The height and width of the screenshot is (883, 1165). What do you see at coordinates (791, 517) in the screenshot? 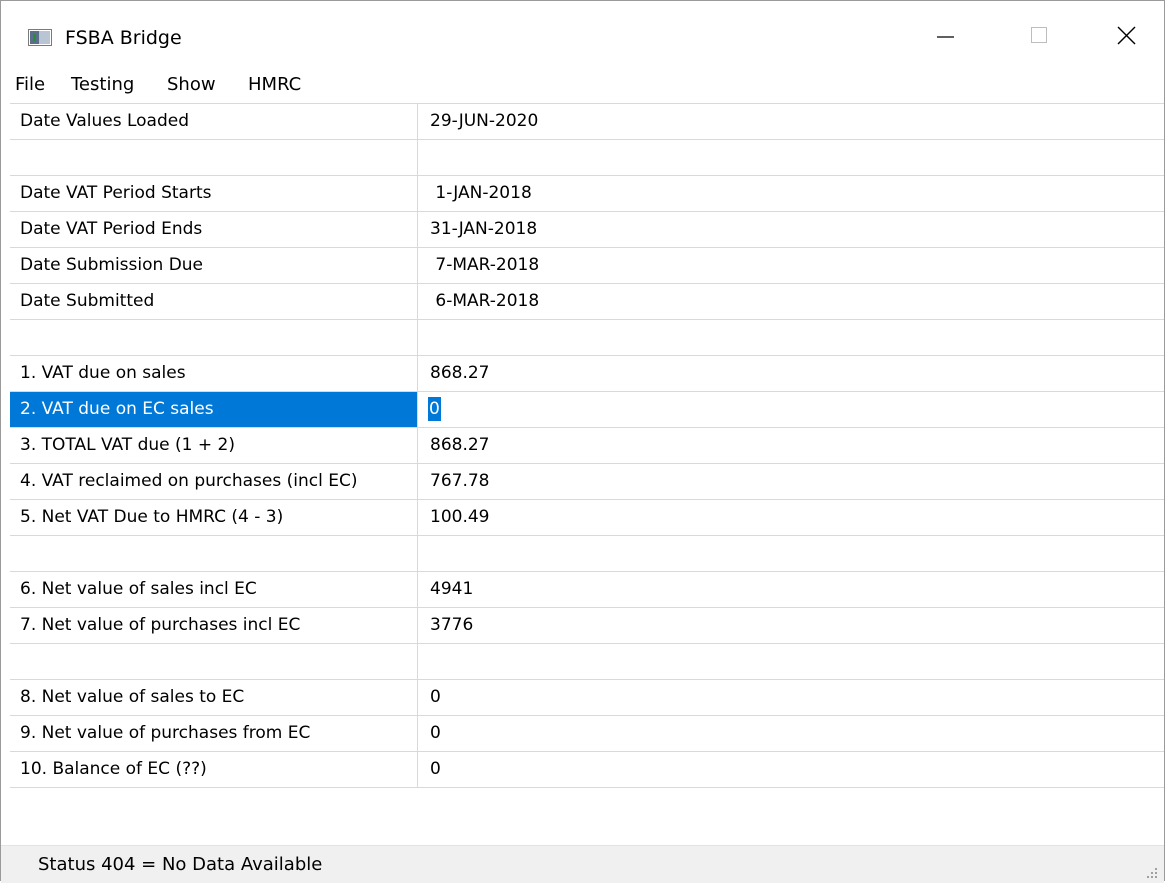
I see `row-value-cell: 100.49` at bounding box center [791, 517].